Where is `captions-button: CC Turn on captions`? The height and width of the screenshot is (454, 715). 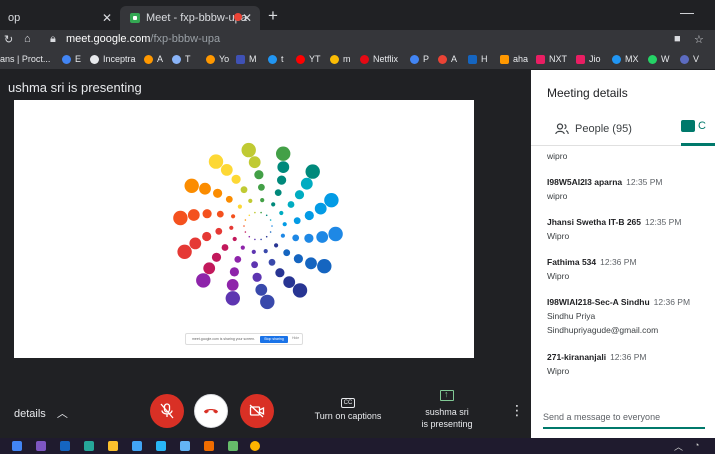
captions-button: CC Turn on captions is located at coordinates (348, 408).